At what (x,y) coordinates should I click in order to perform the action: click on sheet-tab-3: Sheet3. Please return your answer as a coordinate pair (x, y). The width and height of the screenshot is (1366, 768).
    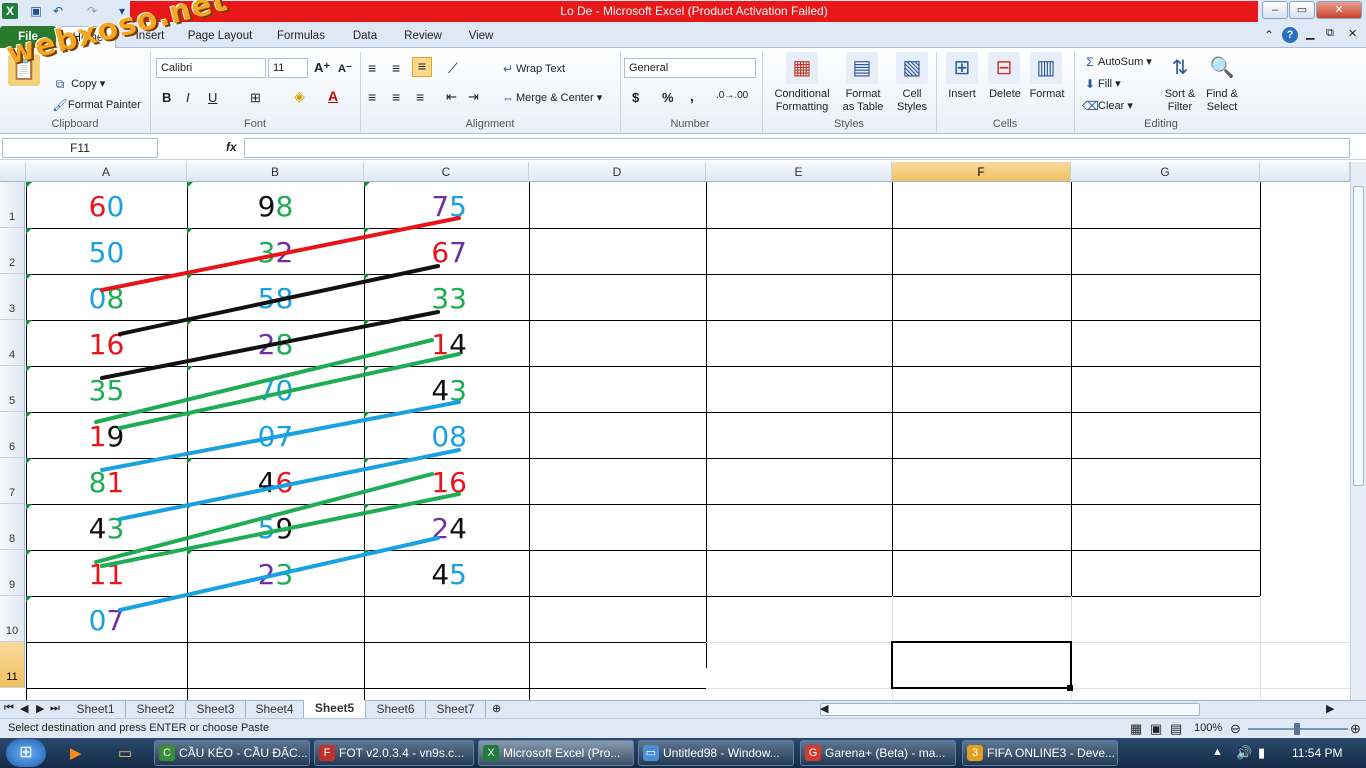
    Looking at the image, I should click on (216, 709).